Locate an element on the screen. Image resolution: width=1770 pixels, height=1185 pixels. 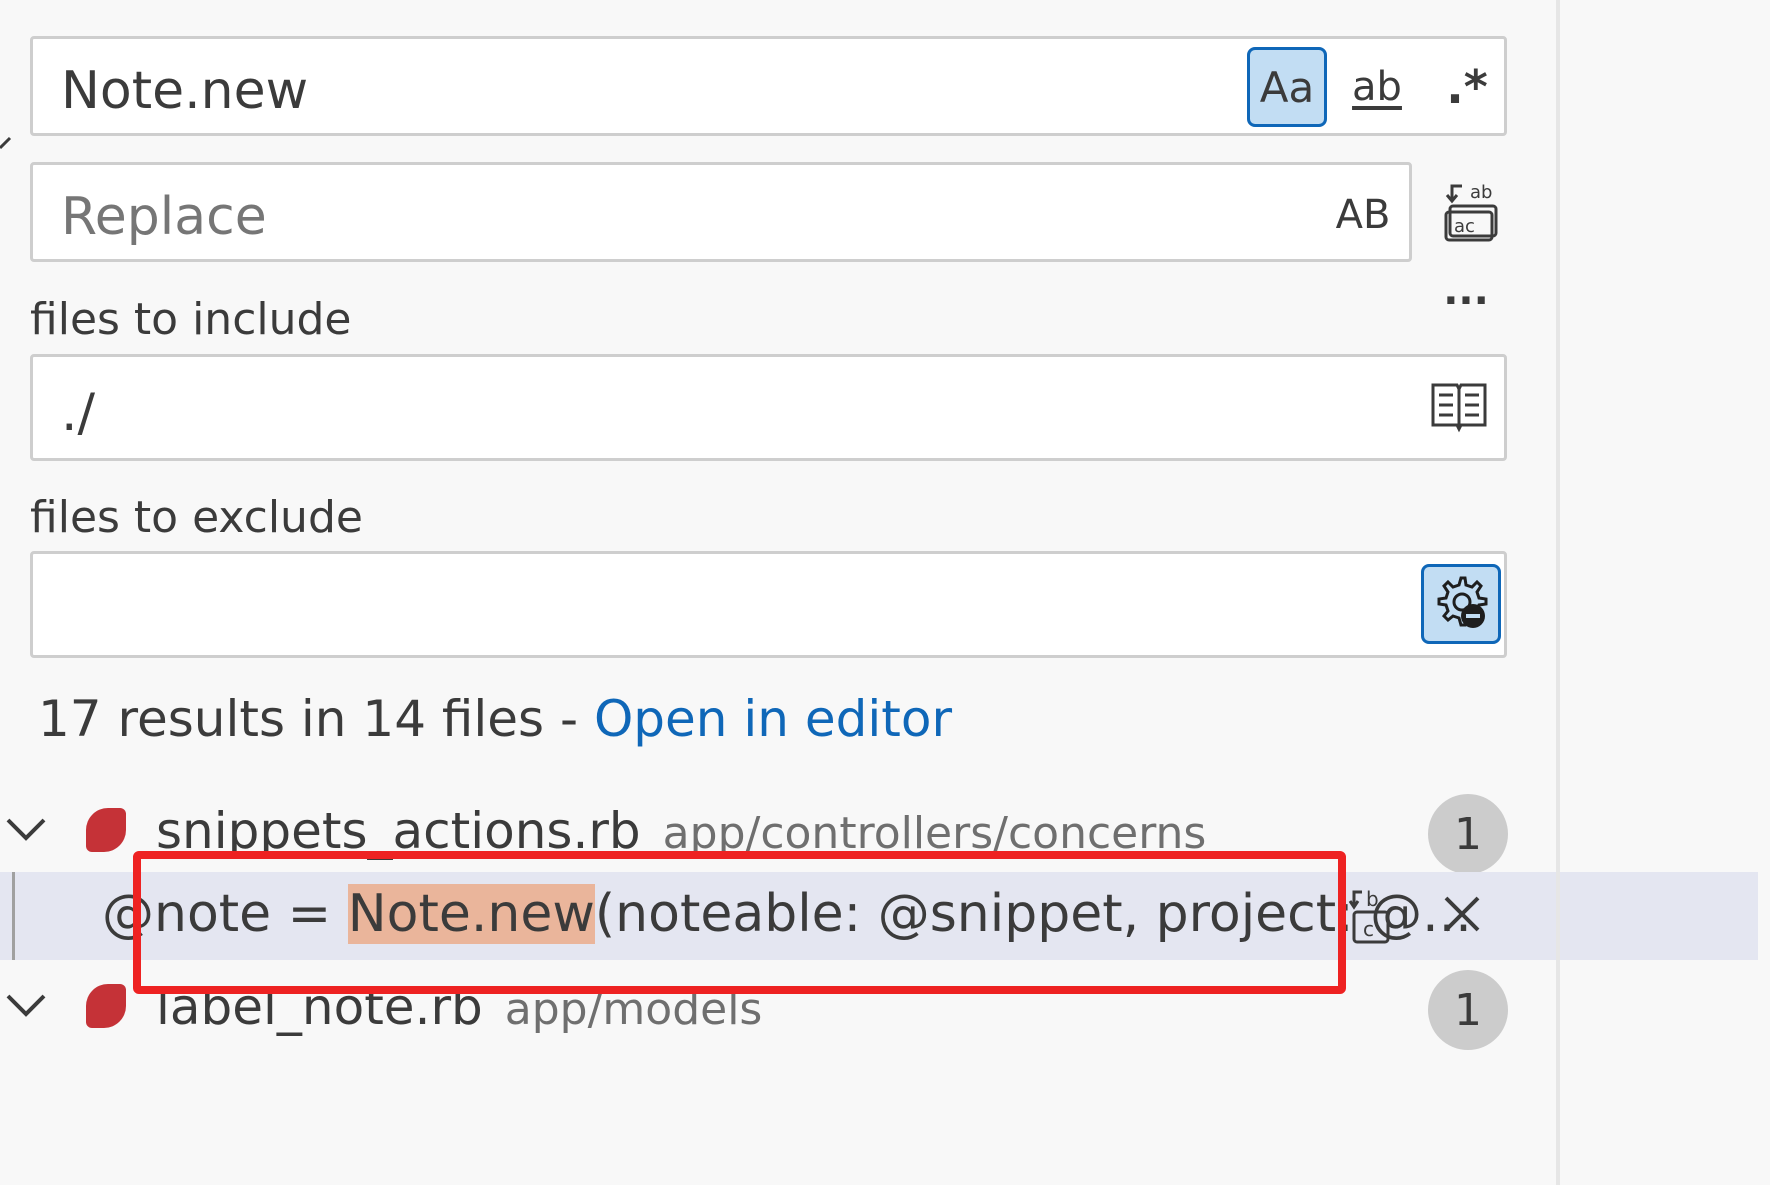
use-regex-label: .* is located at coordinates (1467, 87).